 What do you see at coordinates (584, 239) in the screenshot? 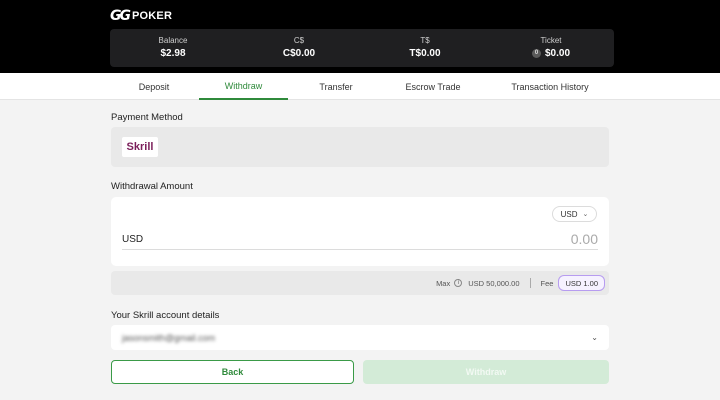
I see `amount-value: 0.00` at bounding box center [584, 239].